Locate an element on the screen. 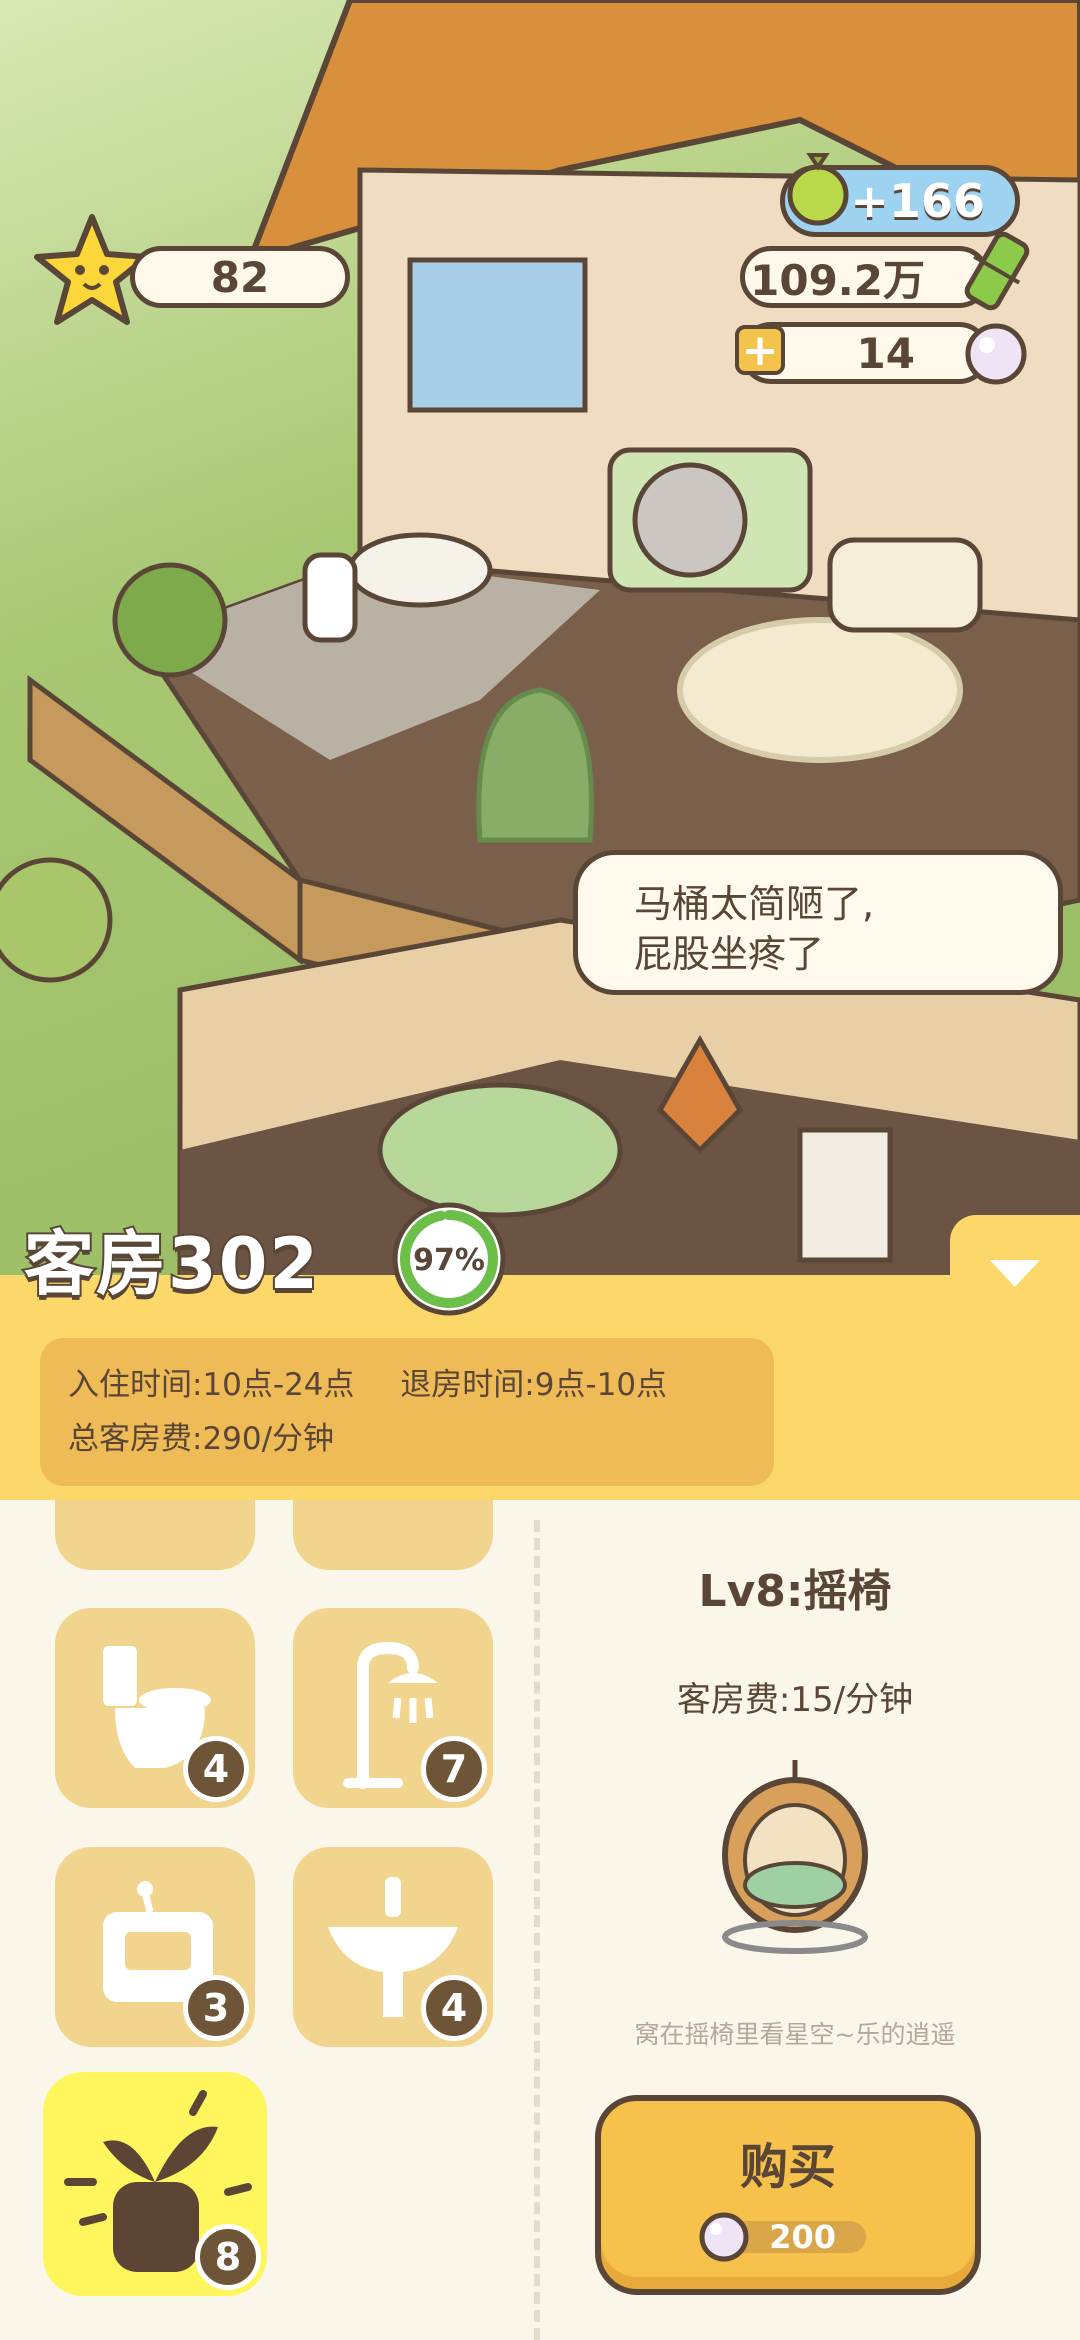  shop-item-sprout: 8 is located at coordinates (155, 2184).